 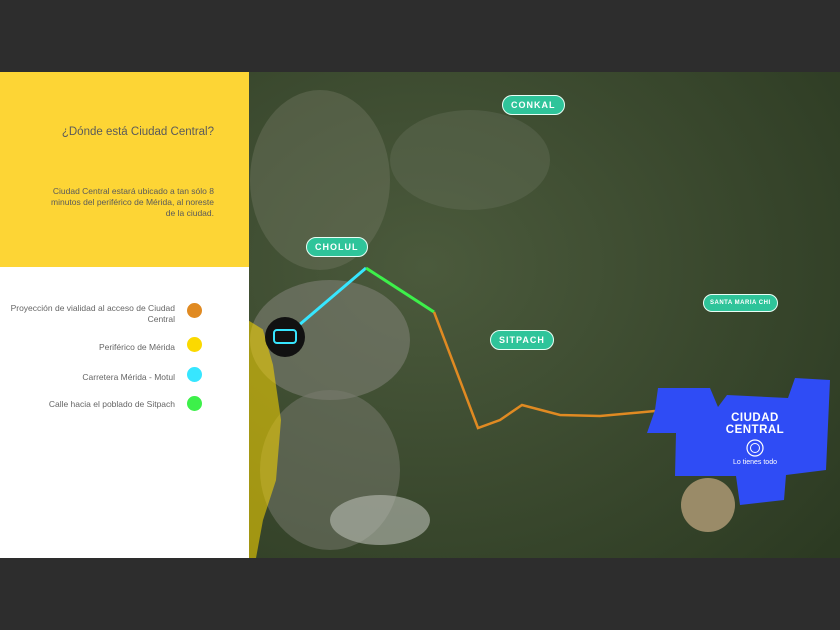 What do you see at coordinates (194, 403) in the screenshot?
I see `legend-dot-green` at bounding box center [194, 403].